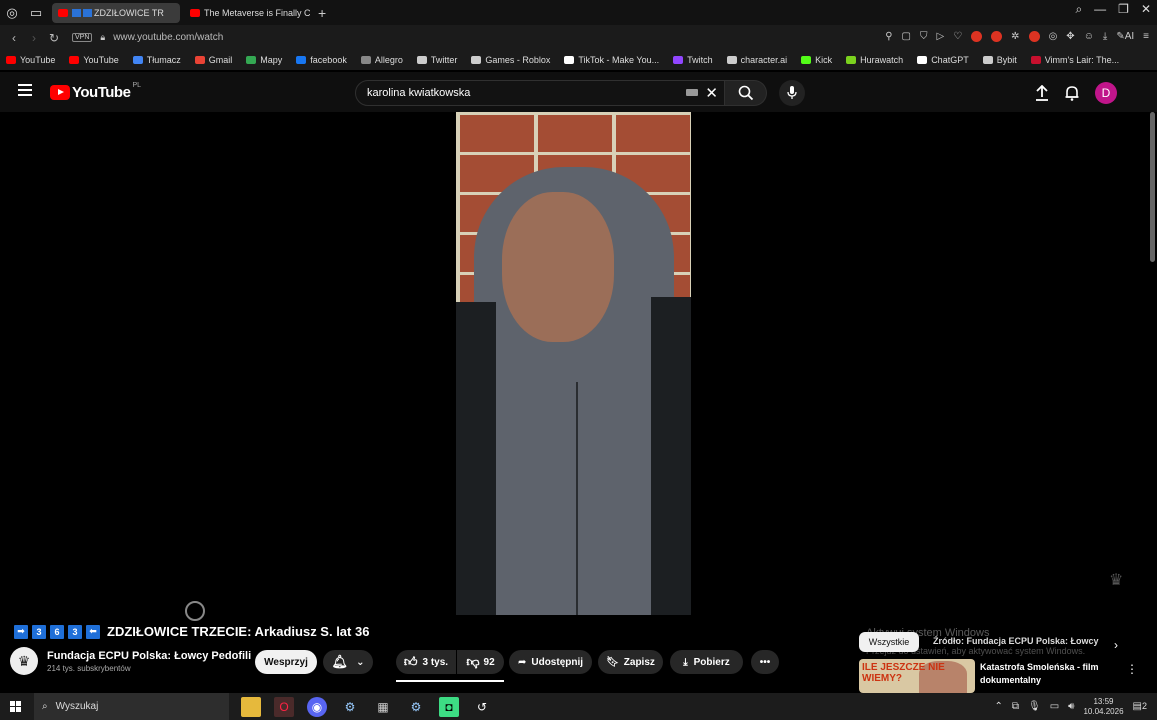 This screenshot has width=1157, height=720. I want to click on account-avatar: D, so click(1106, 93).